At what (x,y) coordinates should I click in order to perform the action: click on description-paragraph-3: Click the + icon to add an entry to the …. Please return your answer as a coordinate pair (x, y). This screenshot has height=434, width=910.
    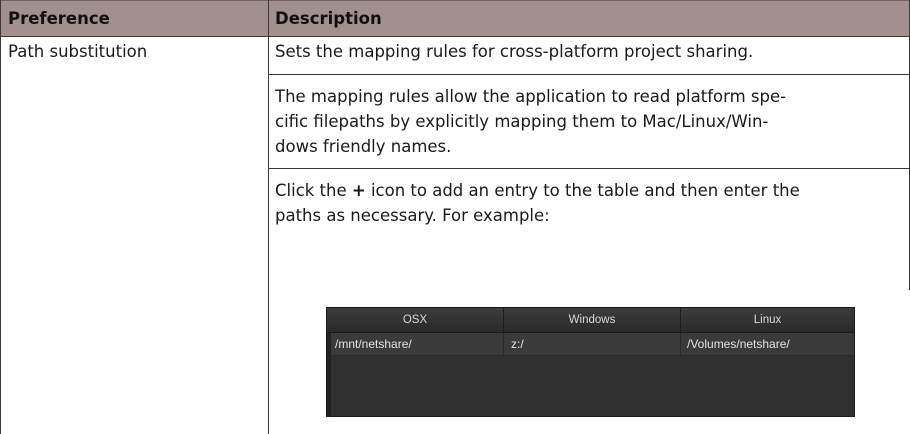
    Looking at the image, I should click on (590, 203).